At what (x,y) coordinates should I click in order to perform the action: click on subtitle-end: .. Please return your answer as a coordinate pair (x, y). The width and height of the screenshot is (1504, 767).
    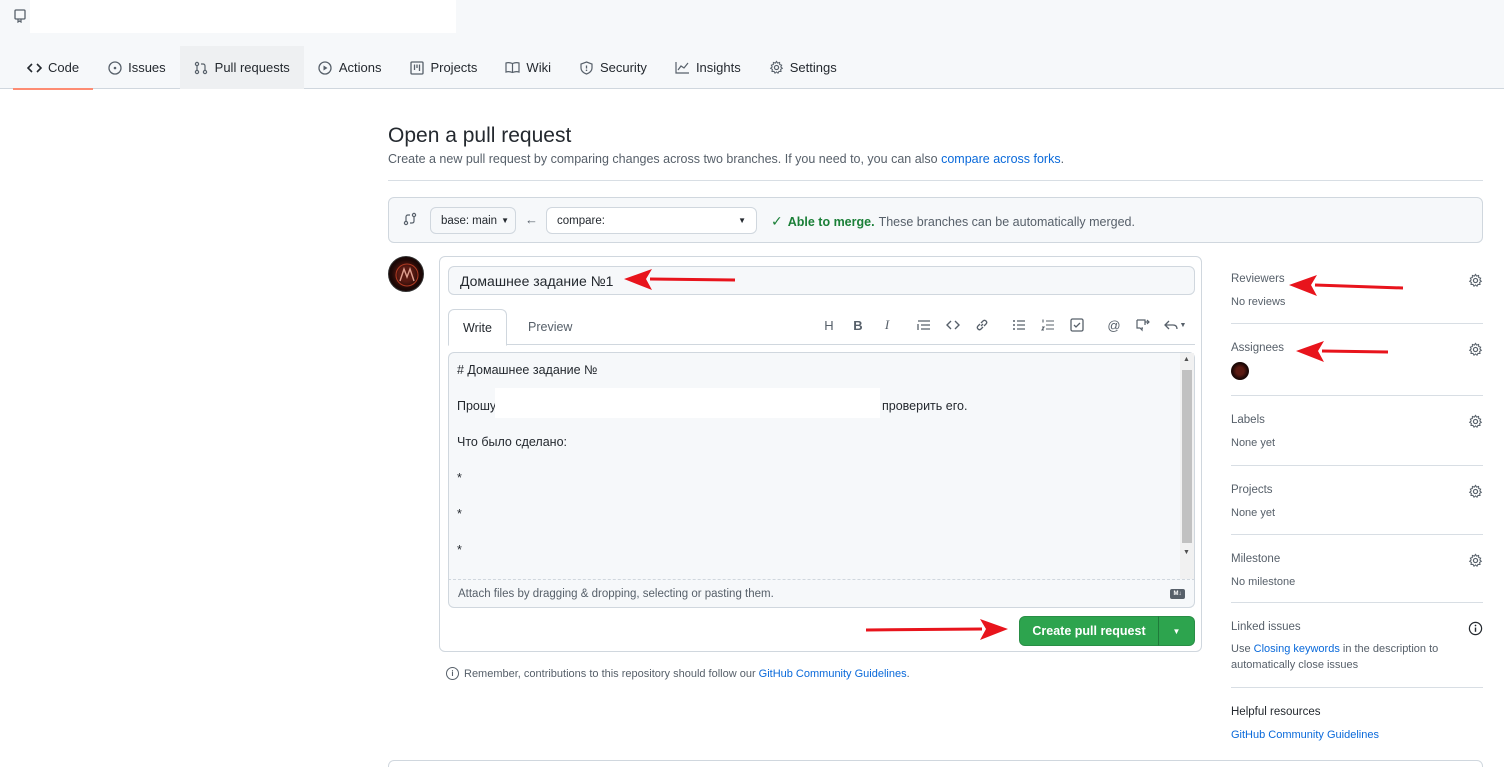
    Looking at the image, I should click on (1062, 159).